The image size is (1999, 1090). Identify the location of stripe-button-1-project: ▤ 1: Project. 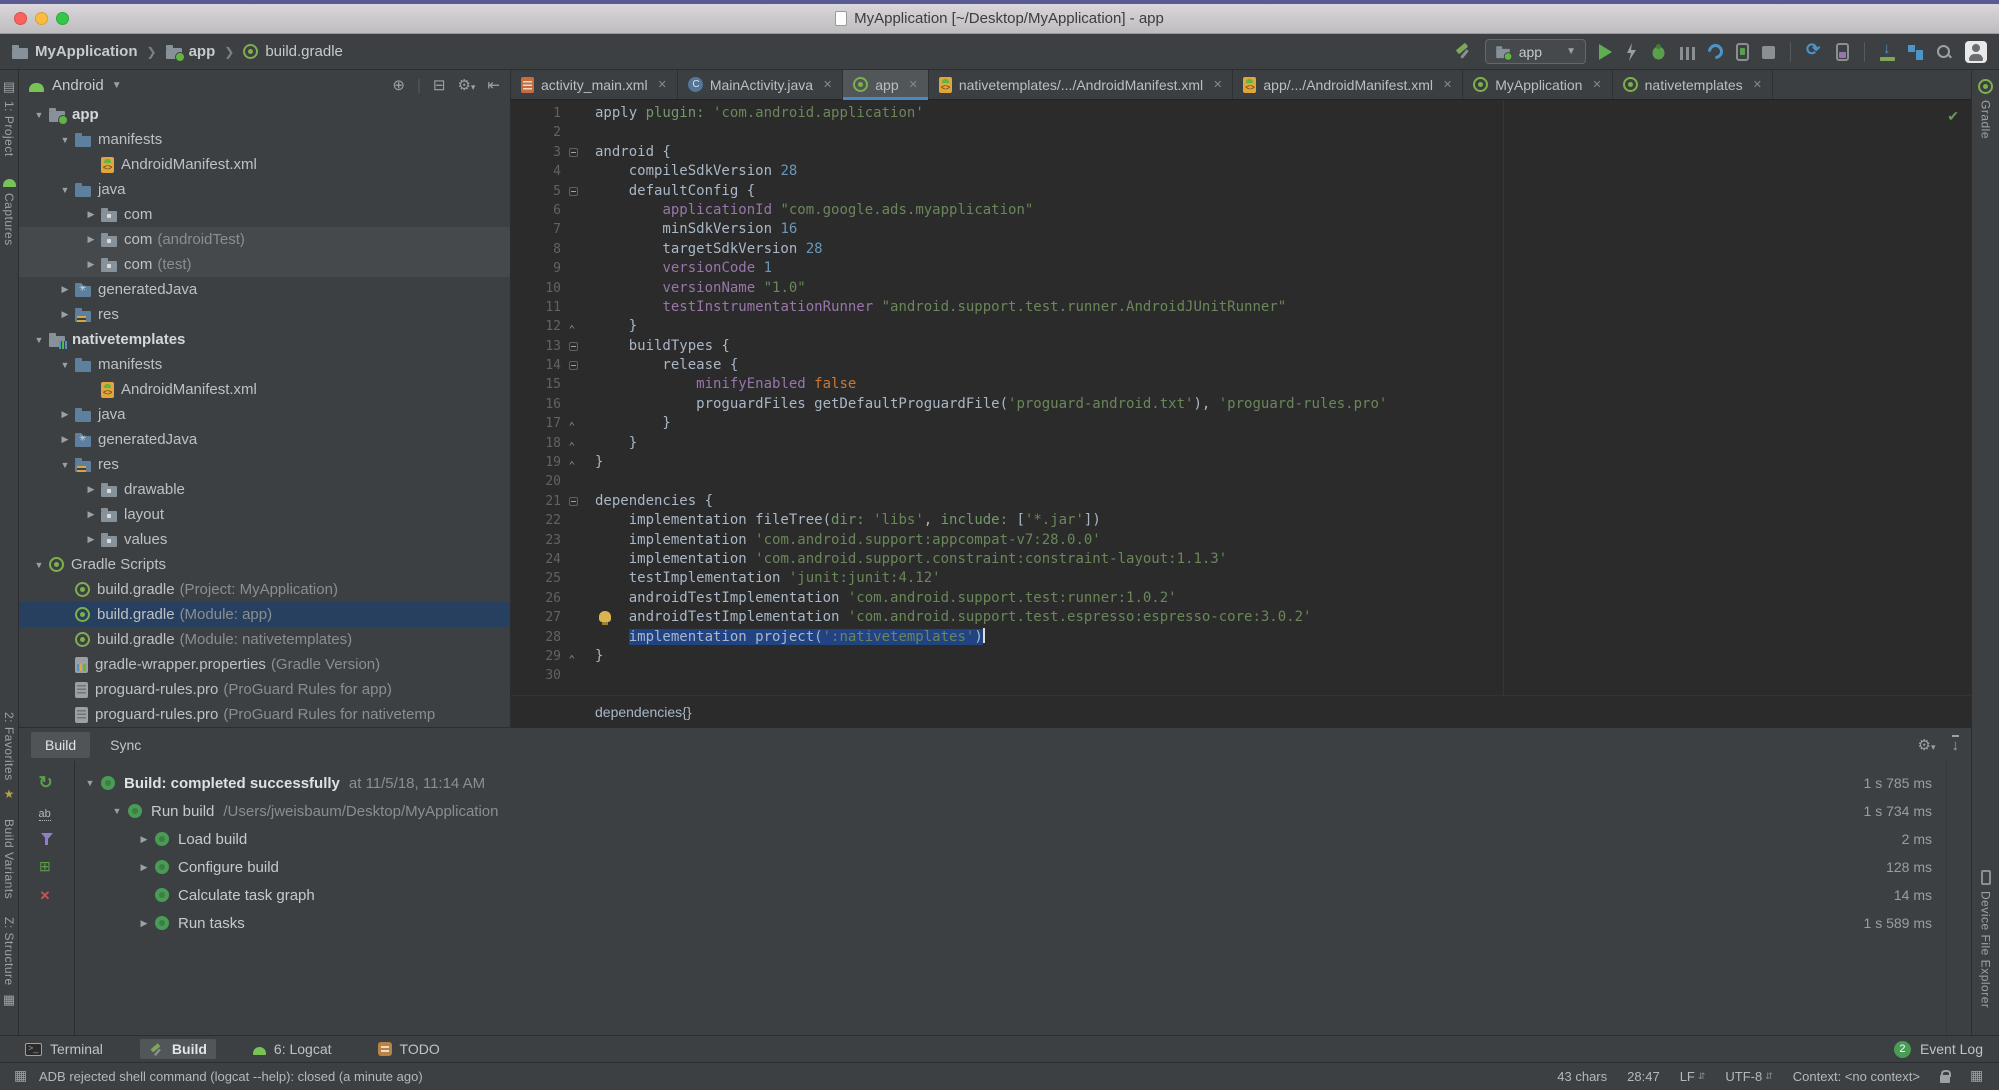
(9, 118).